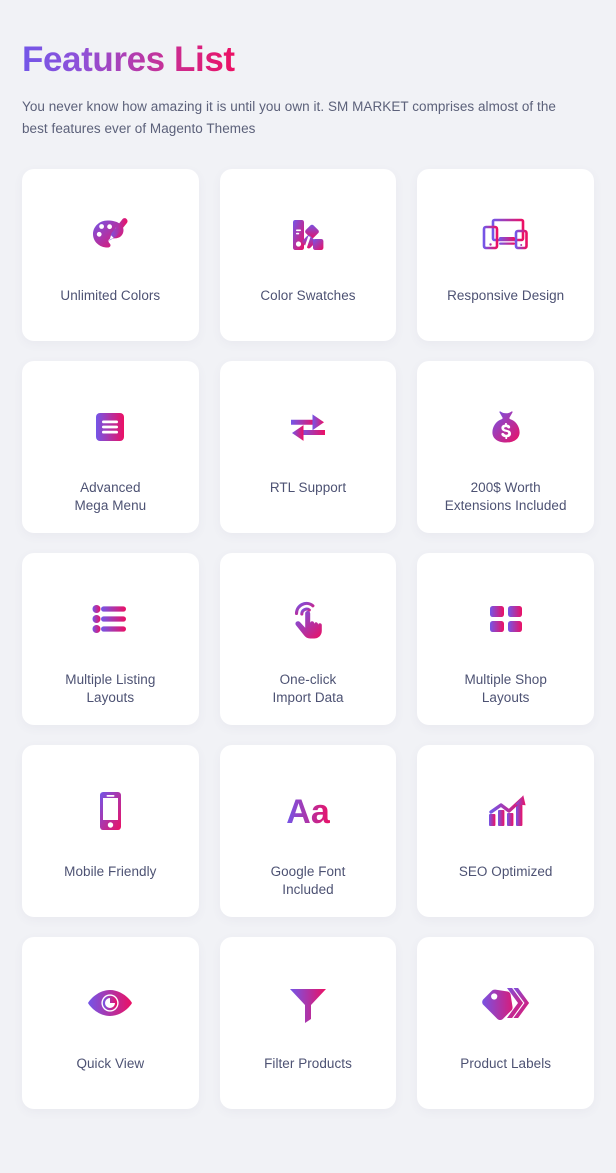 The height and width of the screenshot is (1173, 616). I want to click on grid-layout-icon, so click(506, 619).